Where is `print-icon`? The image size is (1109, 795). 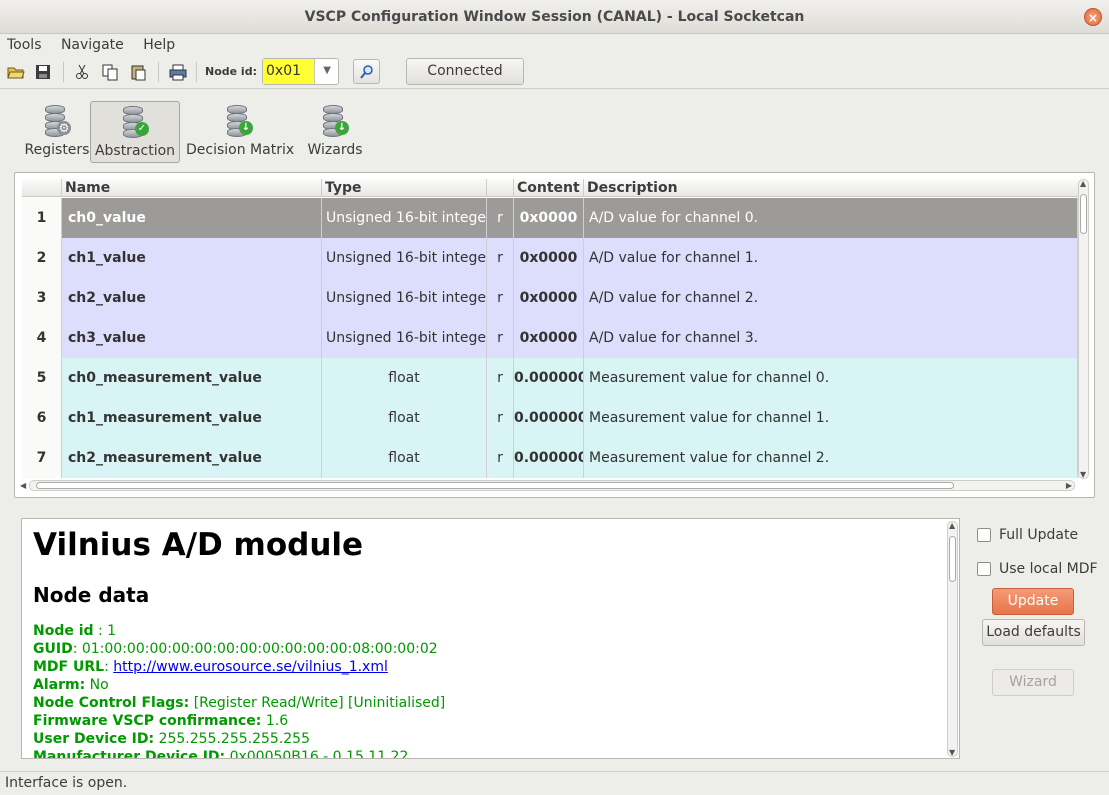 print-icon is located at coordinates (178, 72).